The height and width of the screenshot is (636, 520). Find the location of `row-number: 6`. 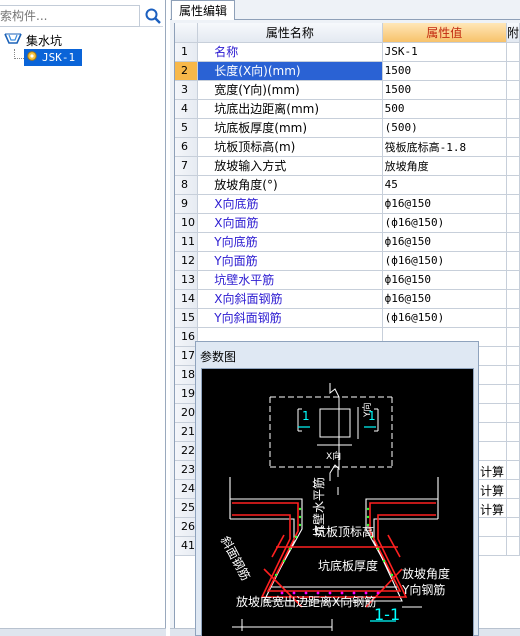

row-number: 6 is located at coordinates (187, 147).